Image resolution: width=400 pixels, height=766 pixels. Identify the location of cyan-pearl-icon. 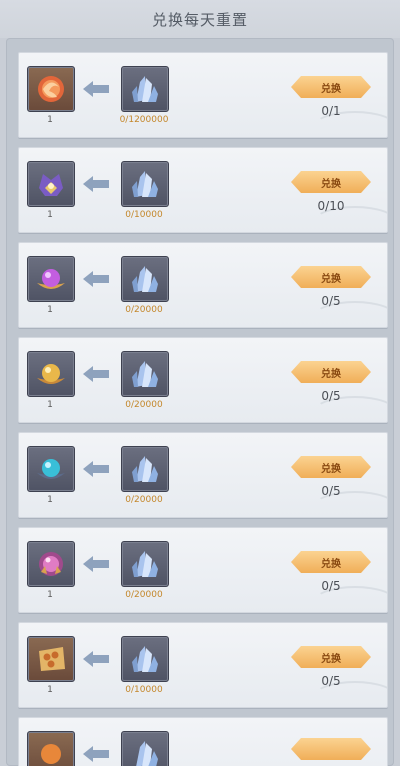
(51, 469).